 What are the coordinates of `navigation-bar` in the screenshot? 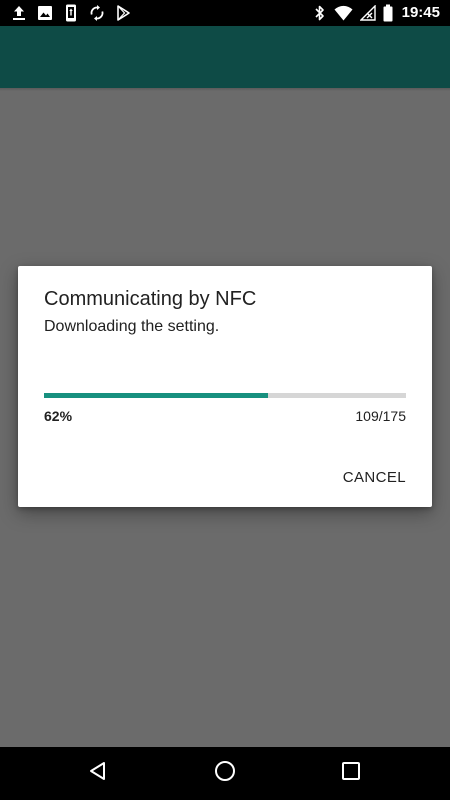 It's located at (225, 773).